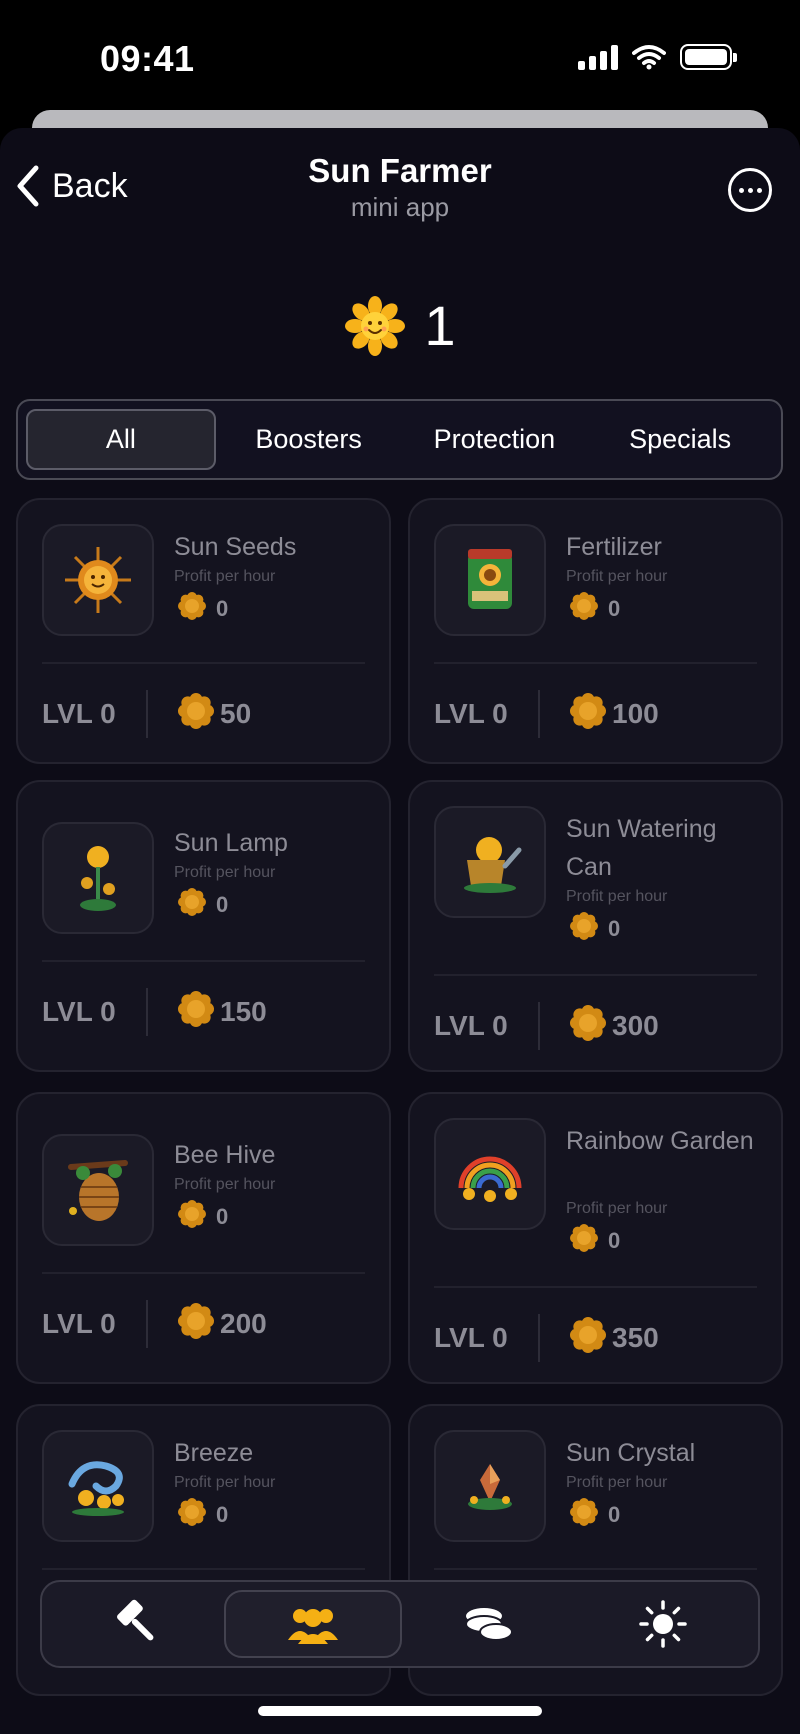 The image size is (800, 1734). What do you see at coordinates (614, 1026) in the screenshot?
I see `price: 300` at bounding box center [614, 1026].